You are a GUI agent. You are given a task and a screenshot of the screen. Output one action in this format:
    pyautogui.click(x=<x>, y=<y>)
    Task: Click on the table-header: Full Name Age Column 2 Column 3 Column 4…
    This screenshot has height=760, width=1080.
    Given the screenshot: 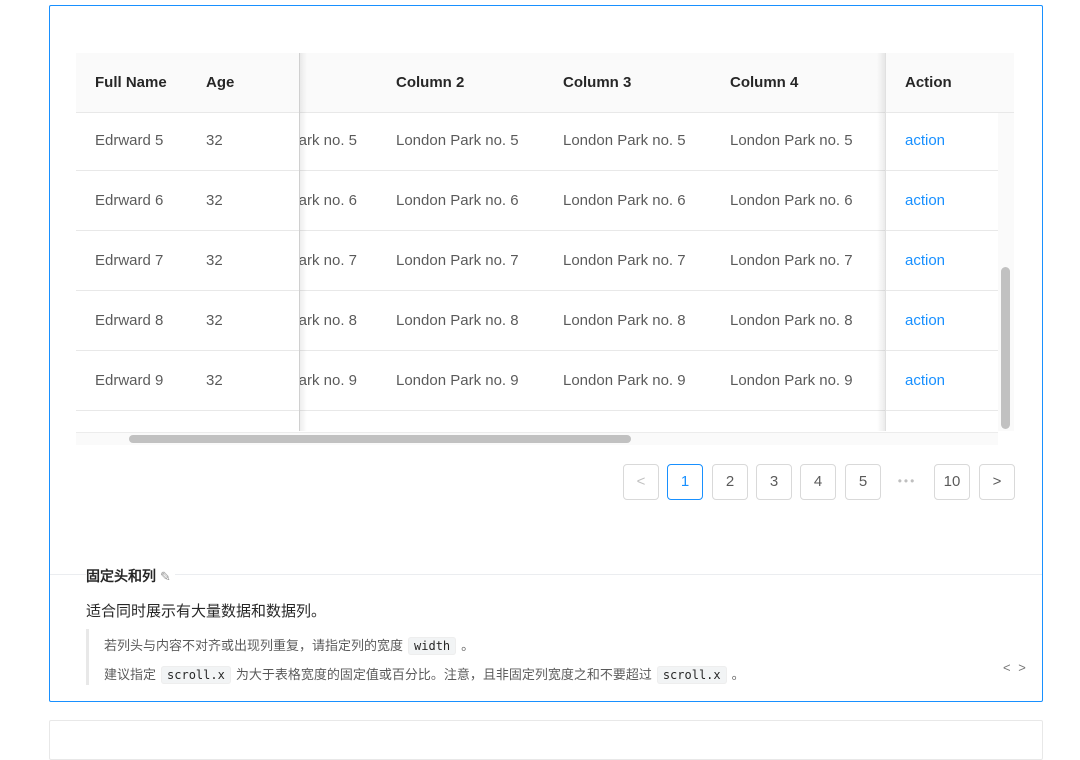 What is the action you would take?
    pyautogui.click(x=545, y=83)
    